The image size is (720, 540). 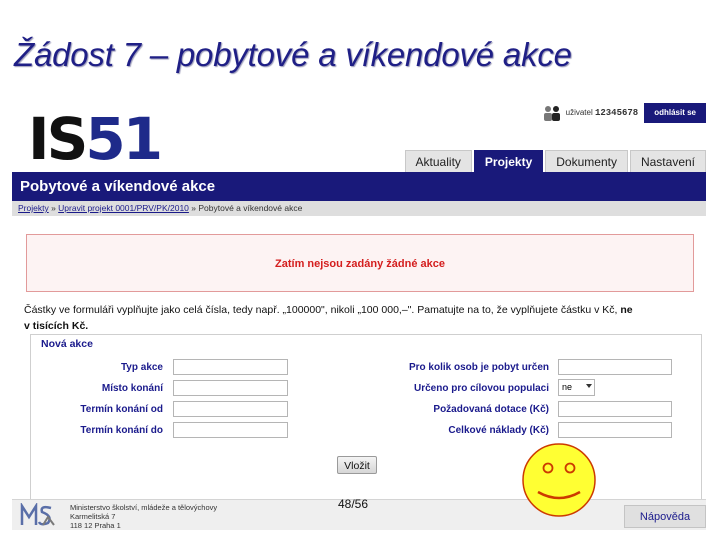 I want to click on total-costs-input, so click(x=615, y=430).